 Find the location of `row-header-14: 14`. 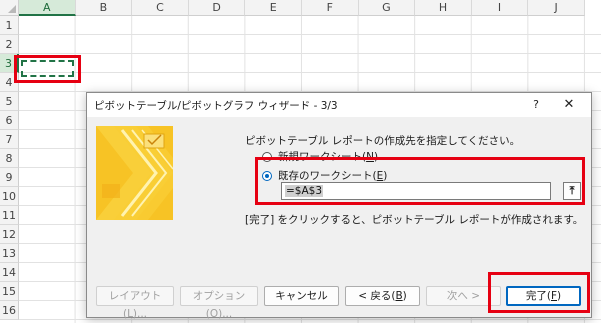

row-header-14: 14 is located at coordinates (9, 272).